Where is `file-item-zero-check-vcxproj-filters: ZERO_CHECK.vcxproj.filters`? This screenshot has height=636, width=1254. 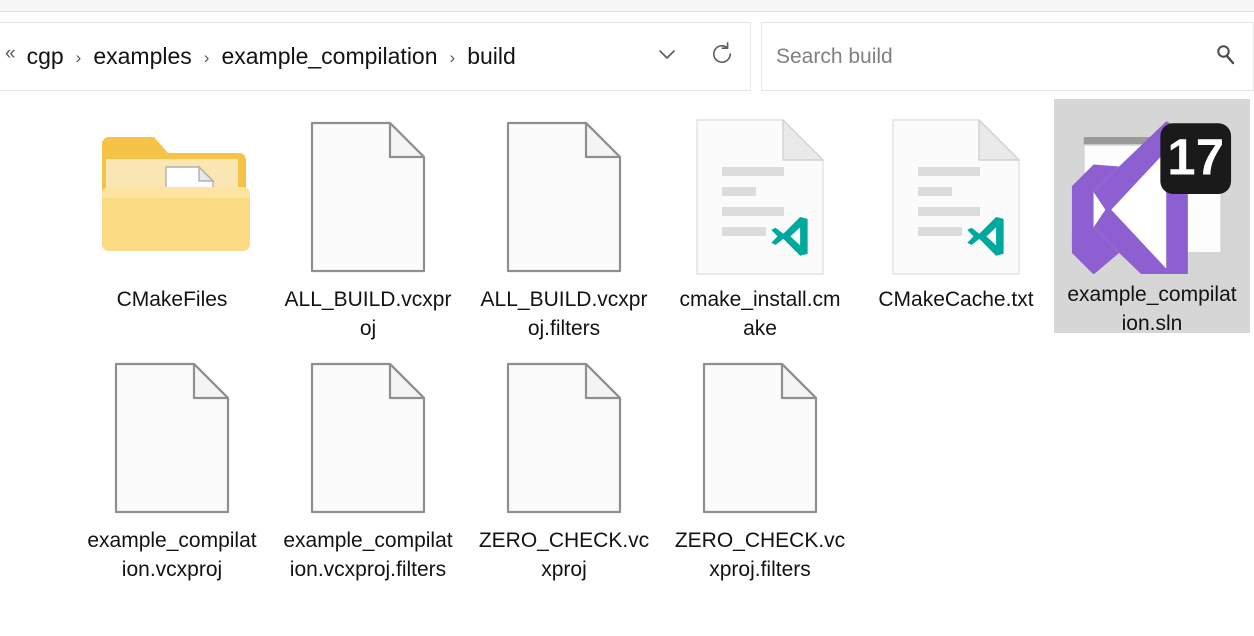 file-item-zero-check-vcxproj-filters: ZERO_CHECK.vcxproj.filters is located at coordinates (760, 462).